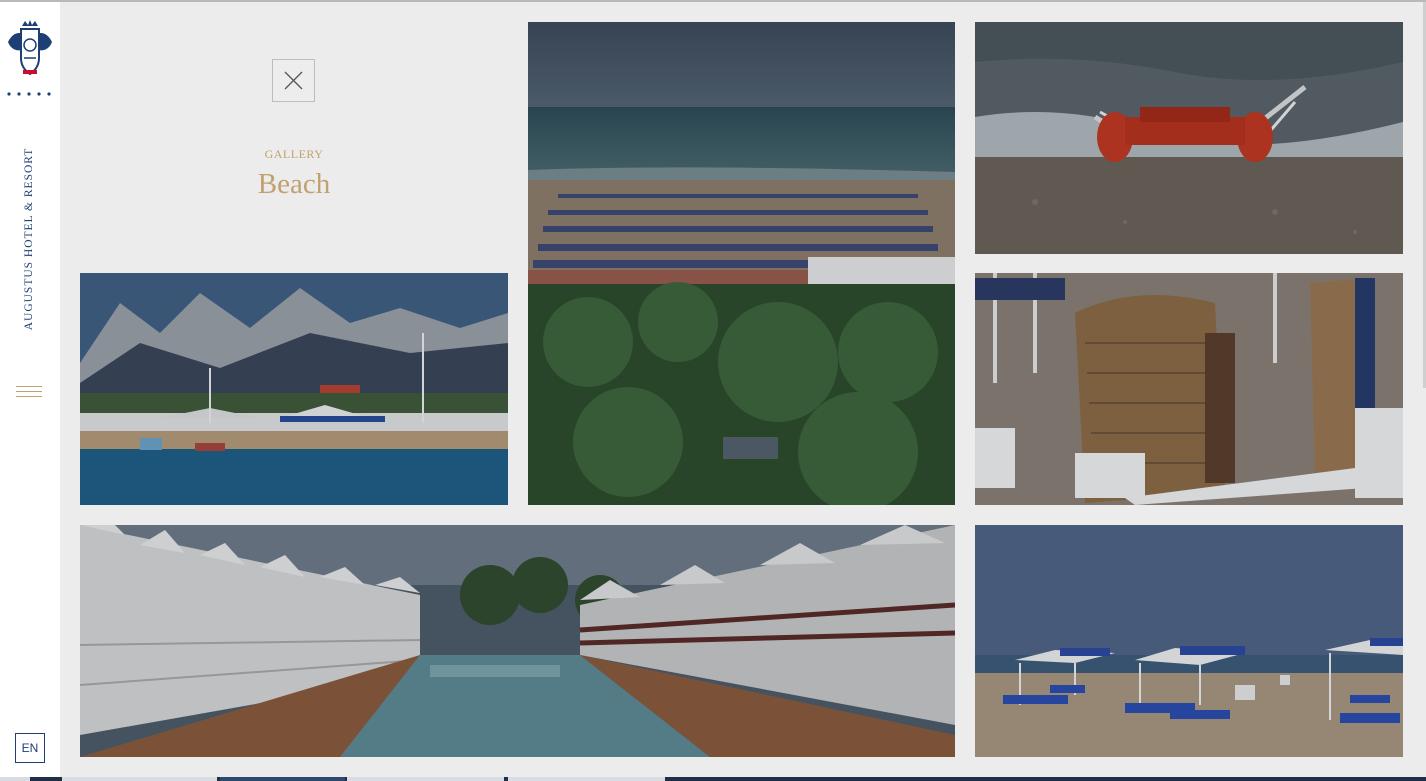 Image resolution: width=1426 pixels, height=781 pixels. I want to click on brand-vertical-text: AUGUSTUS HOTEL & RESORT, so click(29, 239).